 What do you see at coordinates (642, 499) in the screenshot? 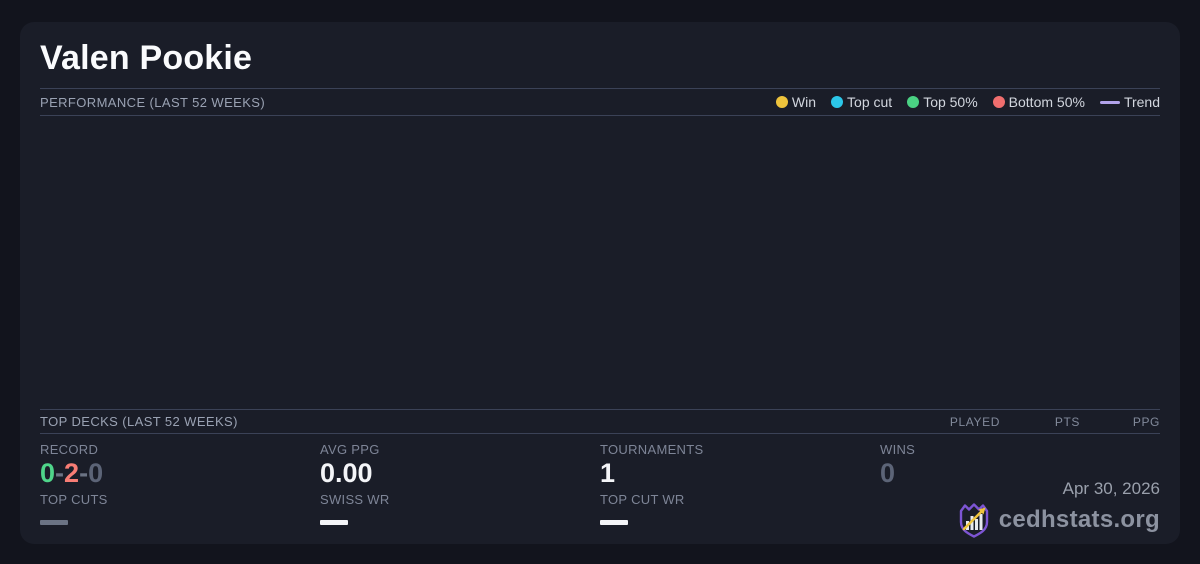
I see `top-cut-wr-label: TOP CUT WR` at bounding box center [642, 499].